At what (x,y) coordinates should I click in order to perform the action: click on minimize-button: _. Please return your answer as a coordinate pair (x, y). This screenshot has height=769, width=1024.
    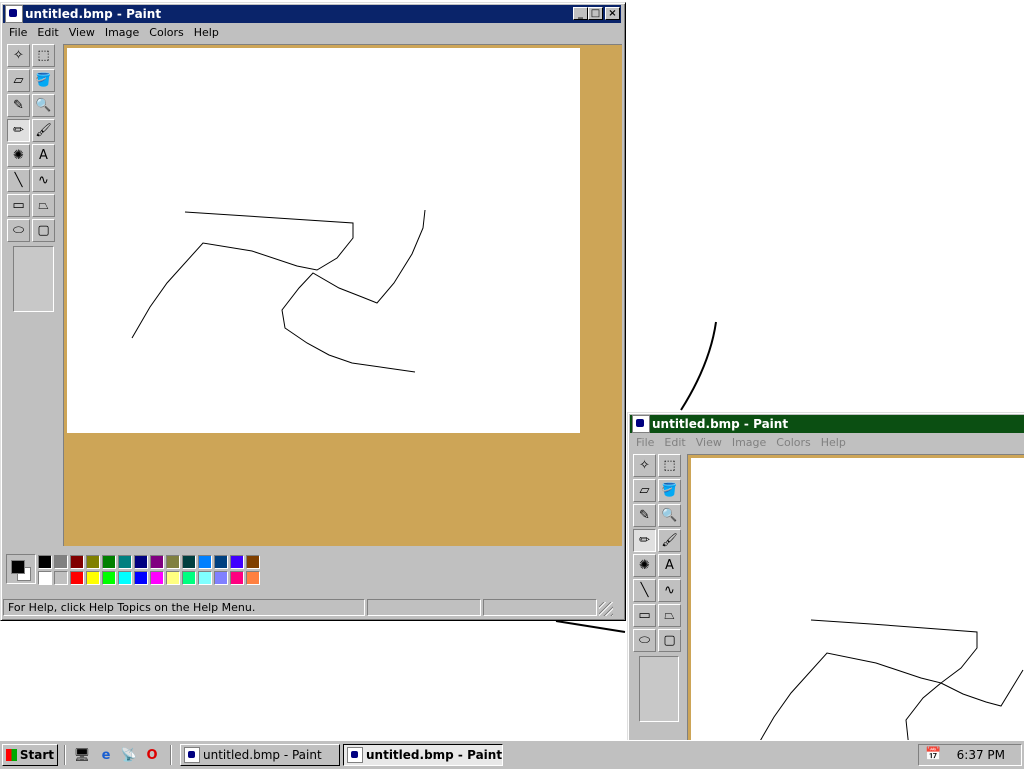
    Looking at the image, I should click on (580, 13).